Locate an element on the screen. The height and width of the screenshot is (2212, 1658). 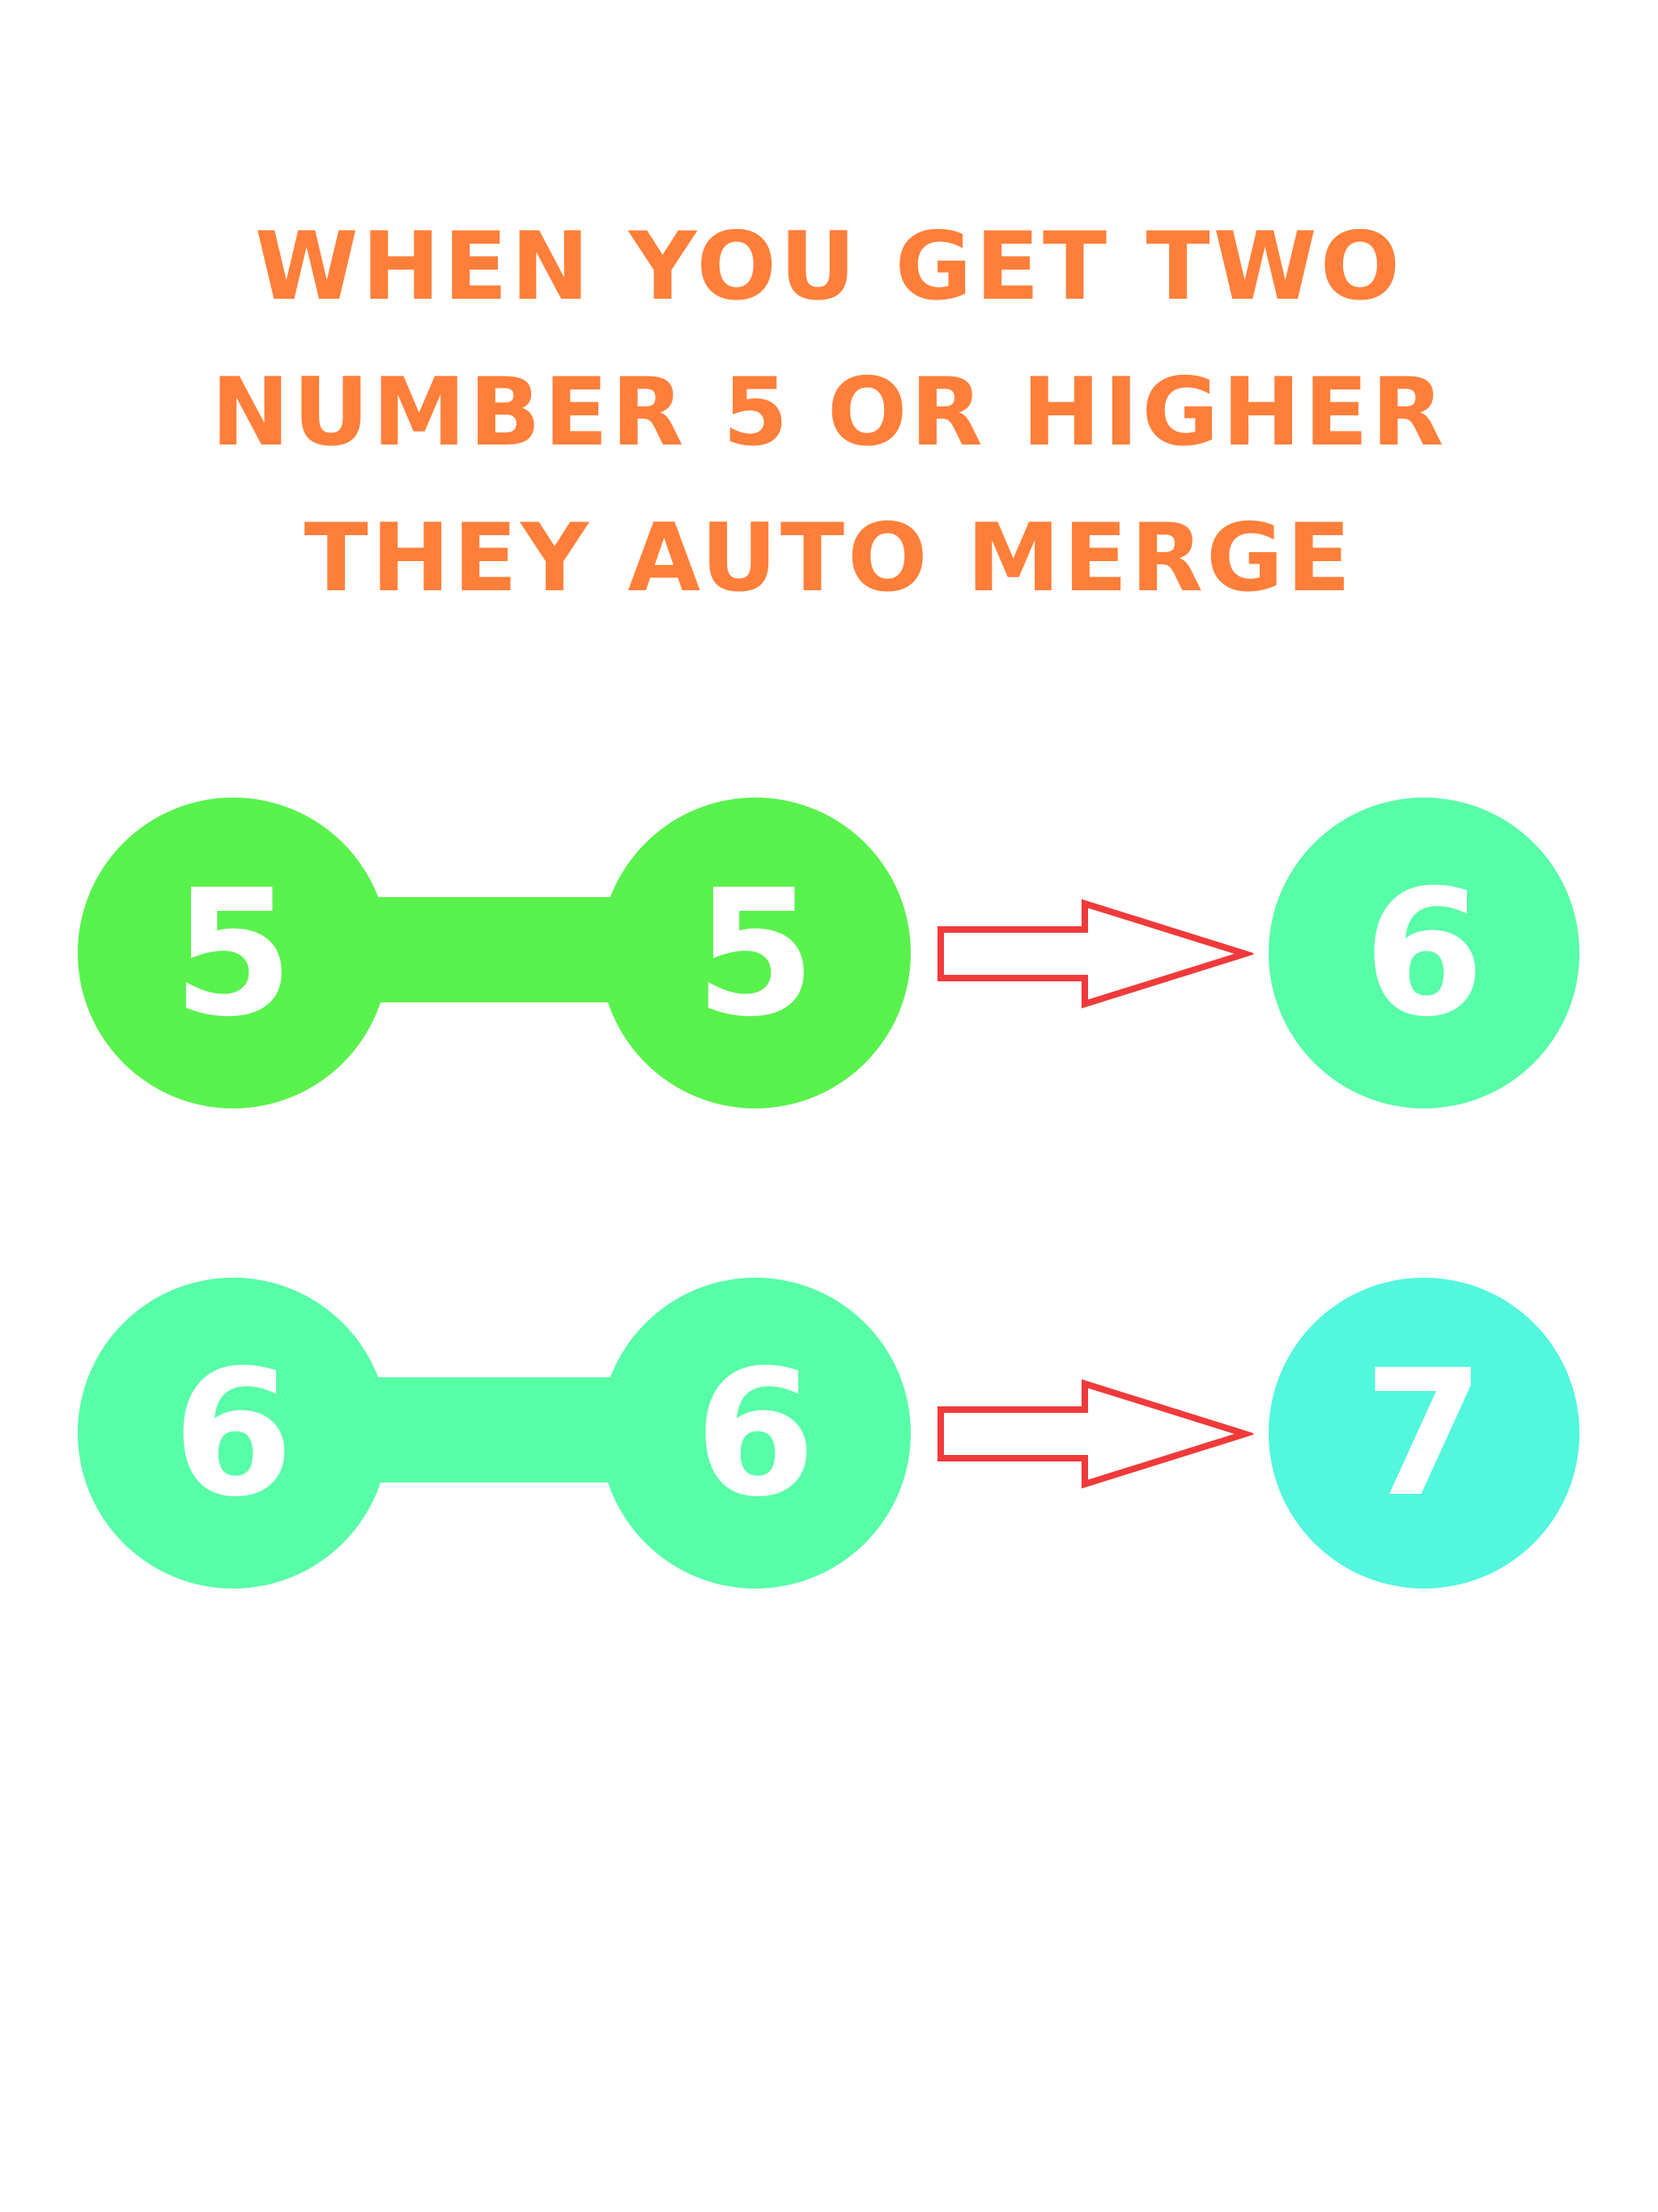
number-ball-right: 5 is located at coordinates (755, 953).